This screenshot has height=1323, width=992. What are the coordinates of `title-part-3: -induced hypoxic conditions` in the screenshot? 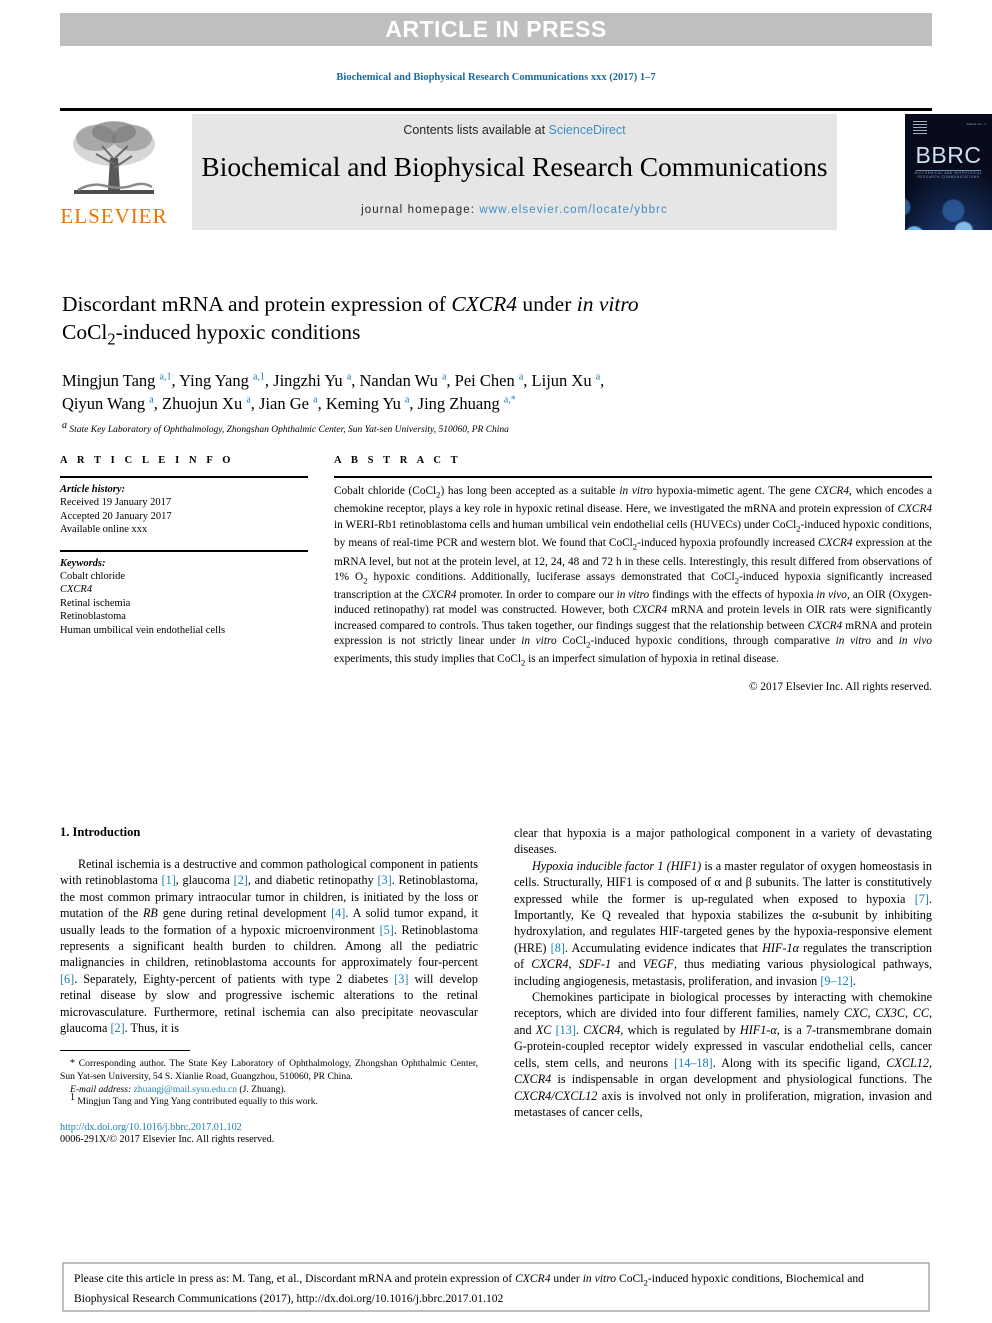 It's located at (238, 332).